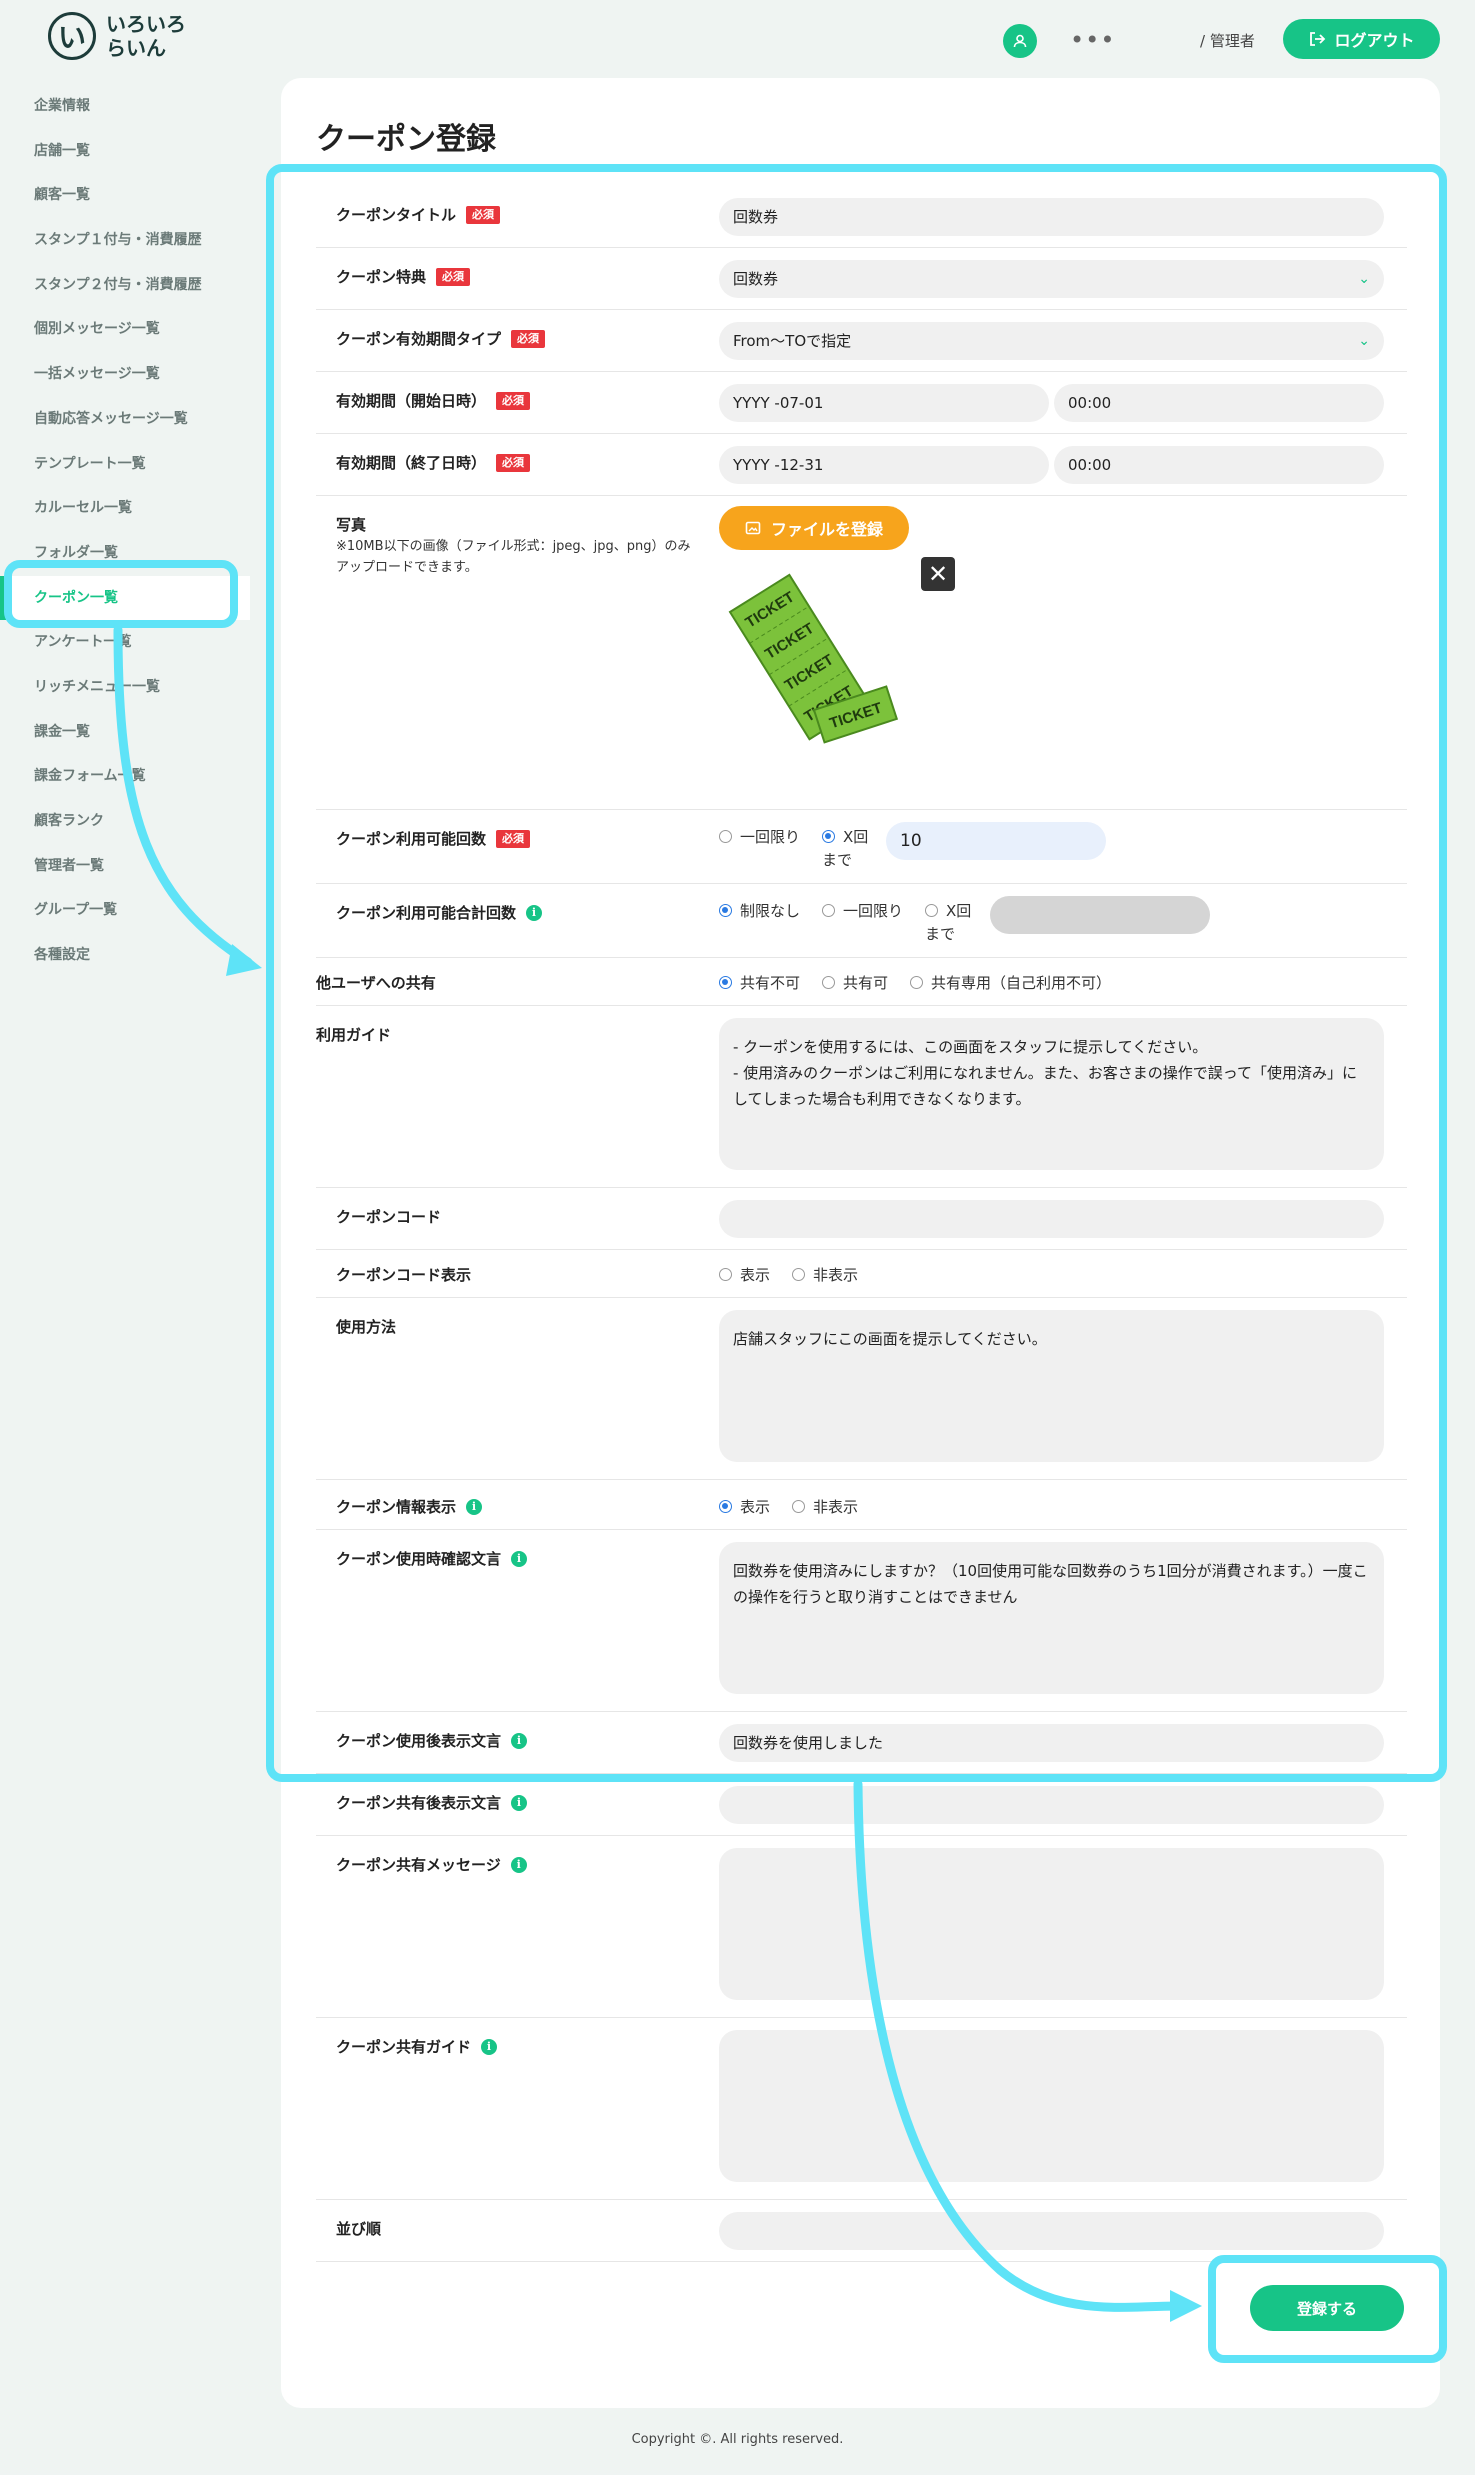  What do you see at coordinates (404, 2047) in the screenshot?
I see `share-guide-label: クーポン共有ガイド` at bounding box center [404, 2047].